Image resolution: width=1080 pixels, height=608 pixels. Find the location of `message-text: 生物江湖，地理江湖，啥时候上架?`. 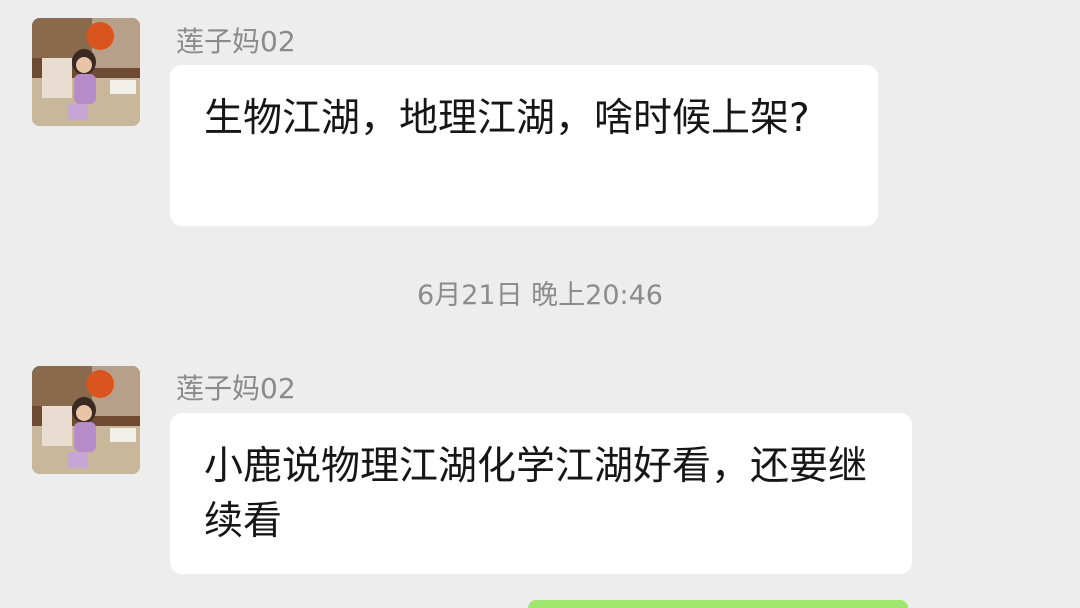

message-text: 生物江湖，地理江湖，啥时候上架? is located at coordinates (507, 118).